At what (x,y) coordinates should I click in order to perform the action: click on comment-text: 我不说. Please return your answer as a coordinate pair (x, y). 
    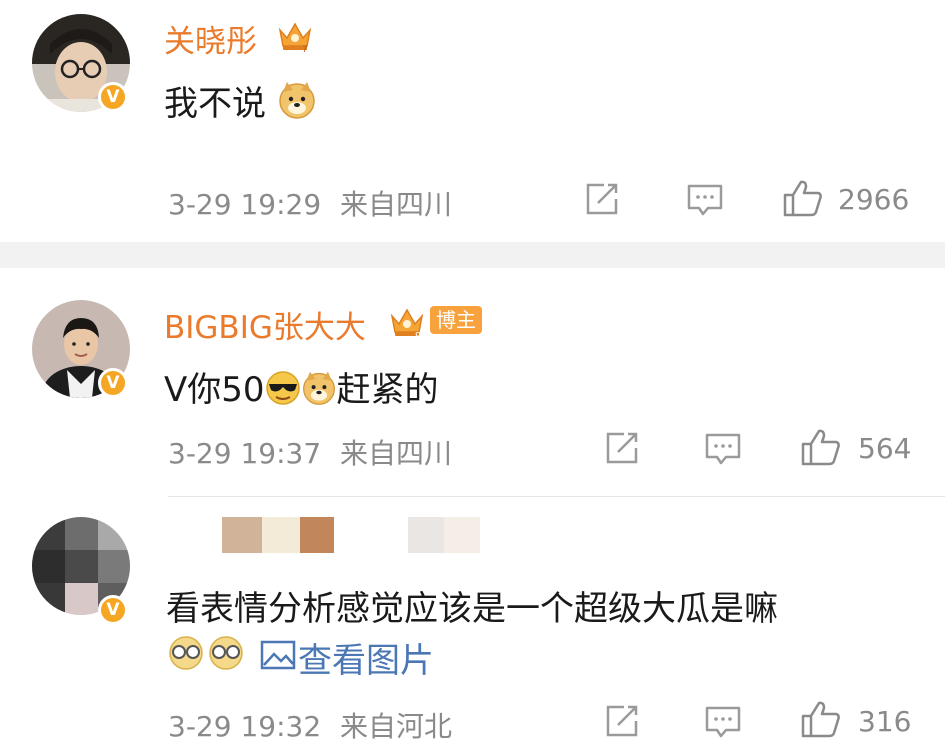
    Looking at the image, I should click on (240, 100).